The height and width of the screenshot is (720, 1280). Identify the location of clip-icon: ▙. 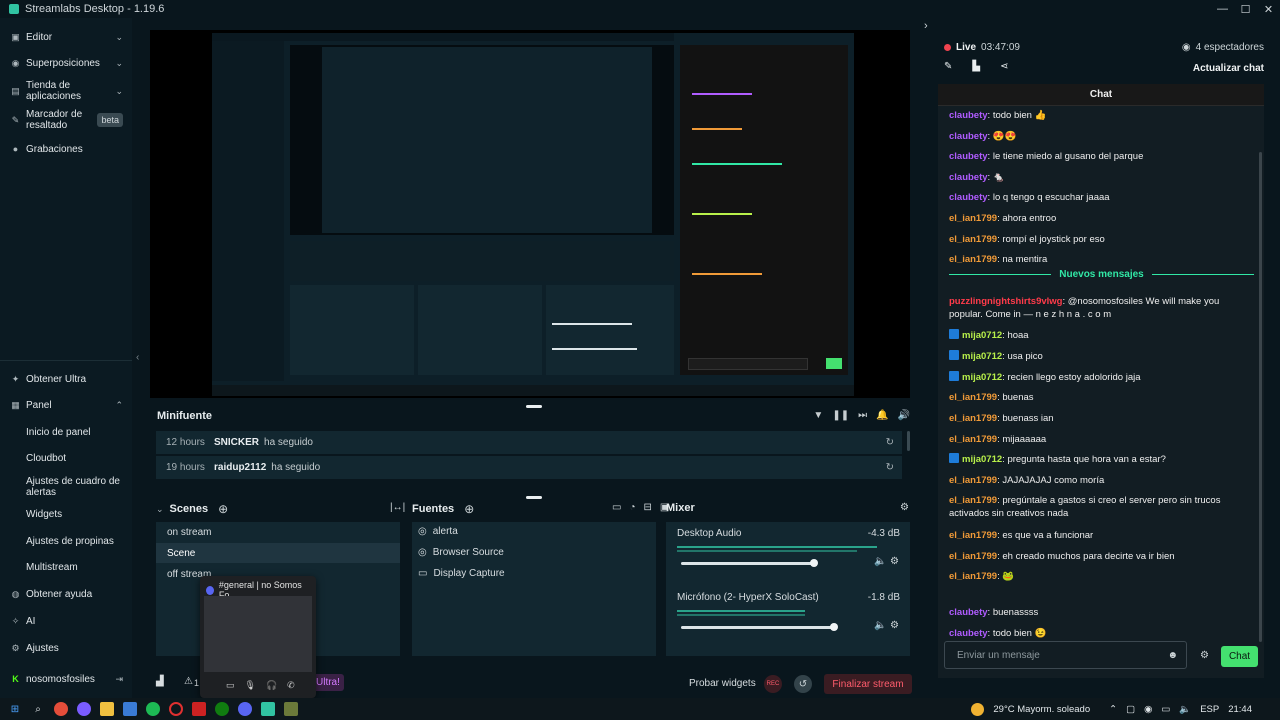
(976, 66).